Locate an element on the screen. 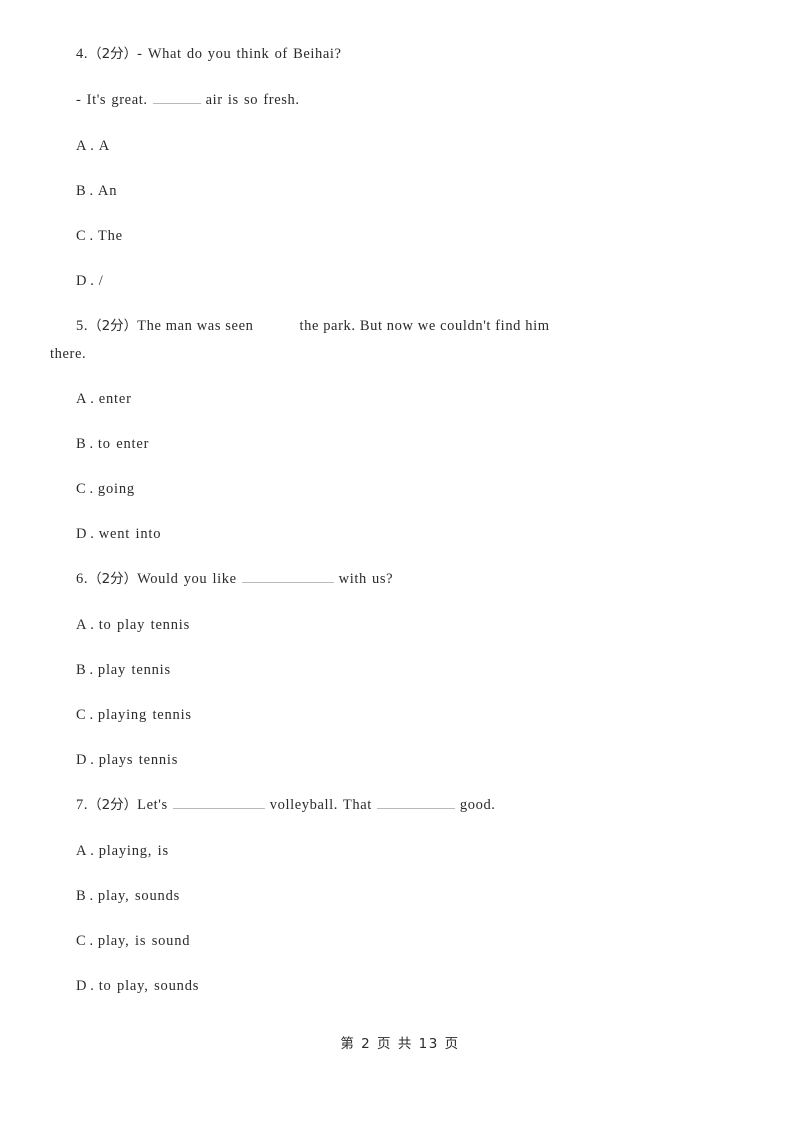 This screenshot has height=1132, width=800. option-text: to play, sounds is located at coordinates (149, 986).